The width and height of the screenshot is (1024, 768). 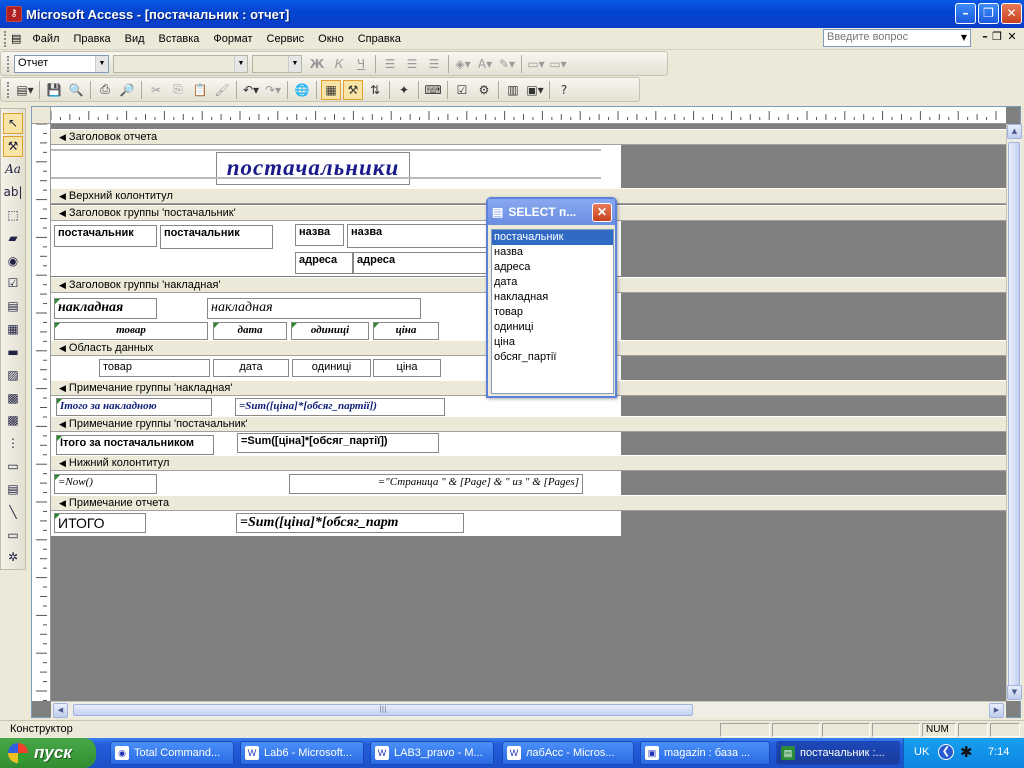 What do you see at coordinates (1014, 692) in the screenshot?
I see `scroll-down-icon: ▼` at bounding box center [1014, 692].